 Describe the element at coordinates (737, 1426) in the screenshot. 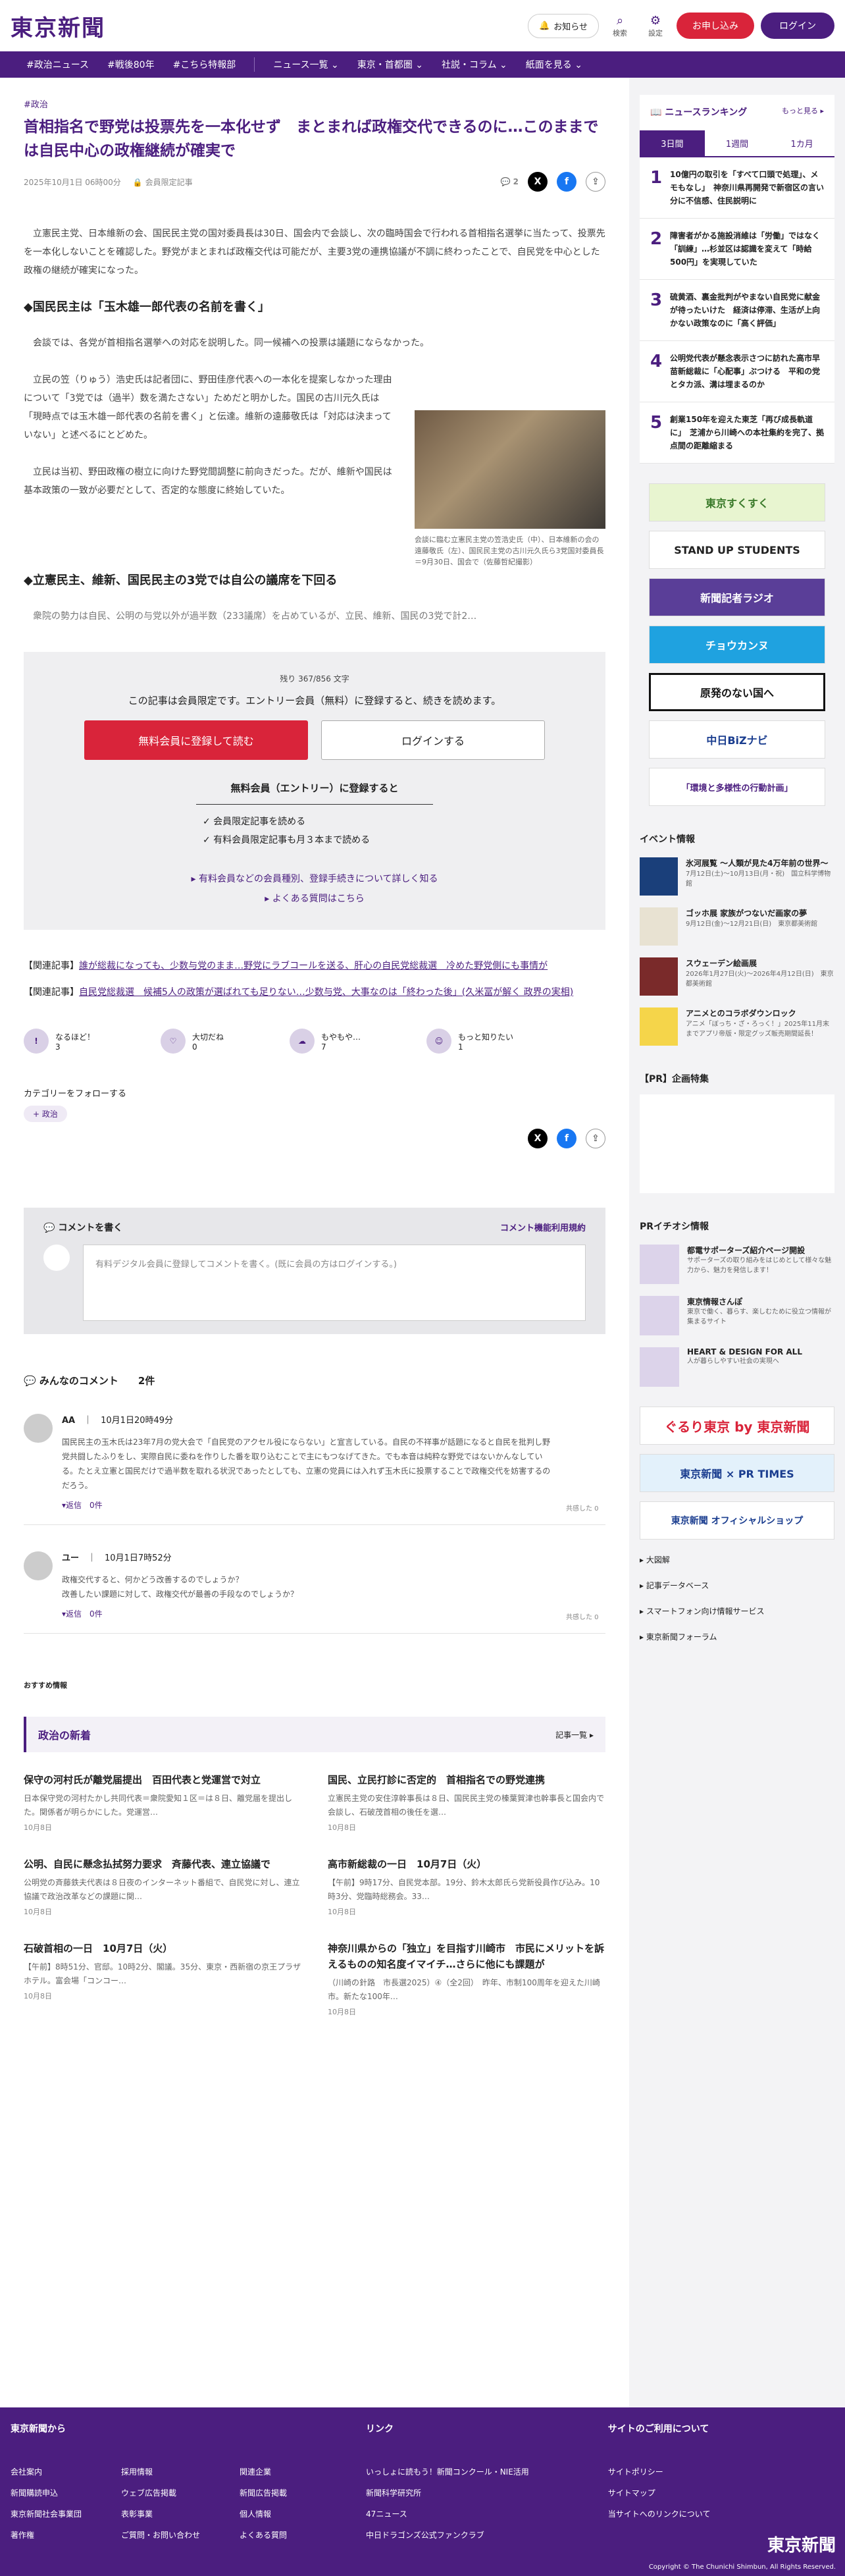

I see `banner-gururi: ぐるり東京 by 東京新聞` at that location.